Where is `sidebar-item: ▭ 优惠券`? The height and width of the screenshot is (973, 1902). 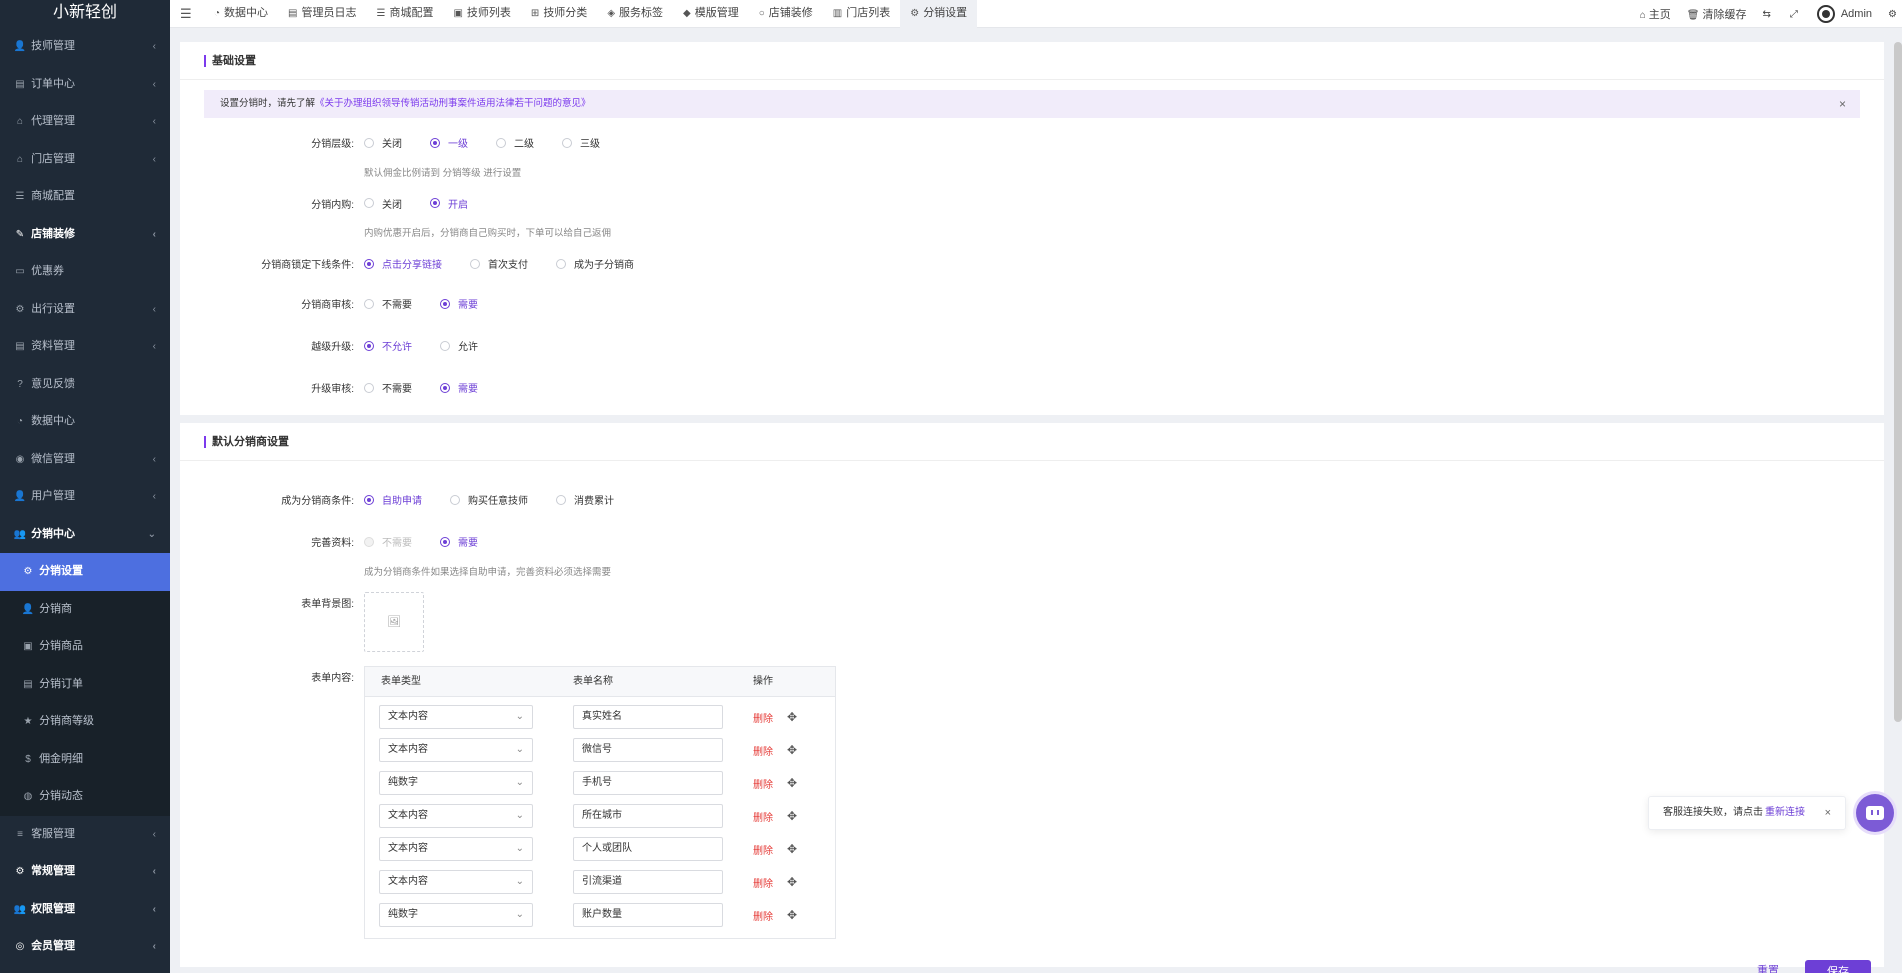 sidebar-item: ▭ 优惠券 is located at coordinates (85, 272).